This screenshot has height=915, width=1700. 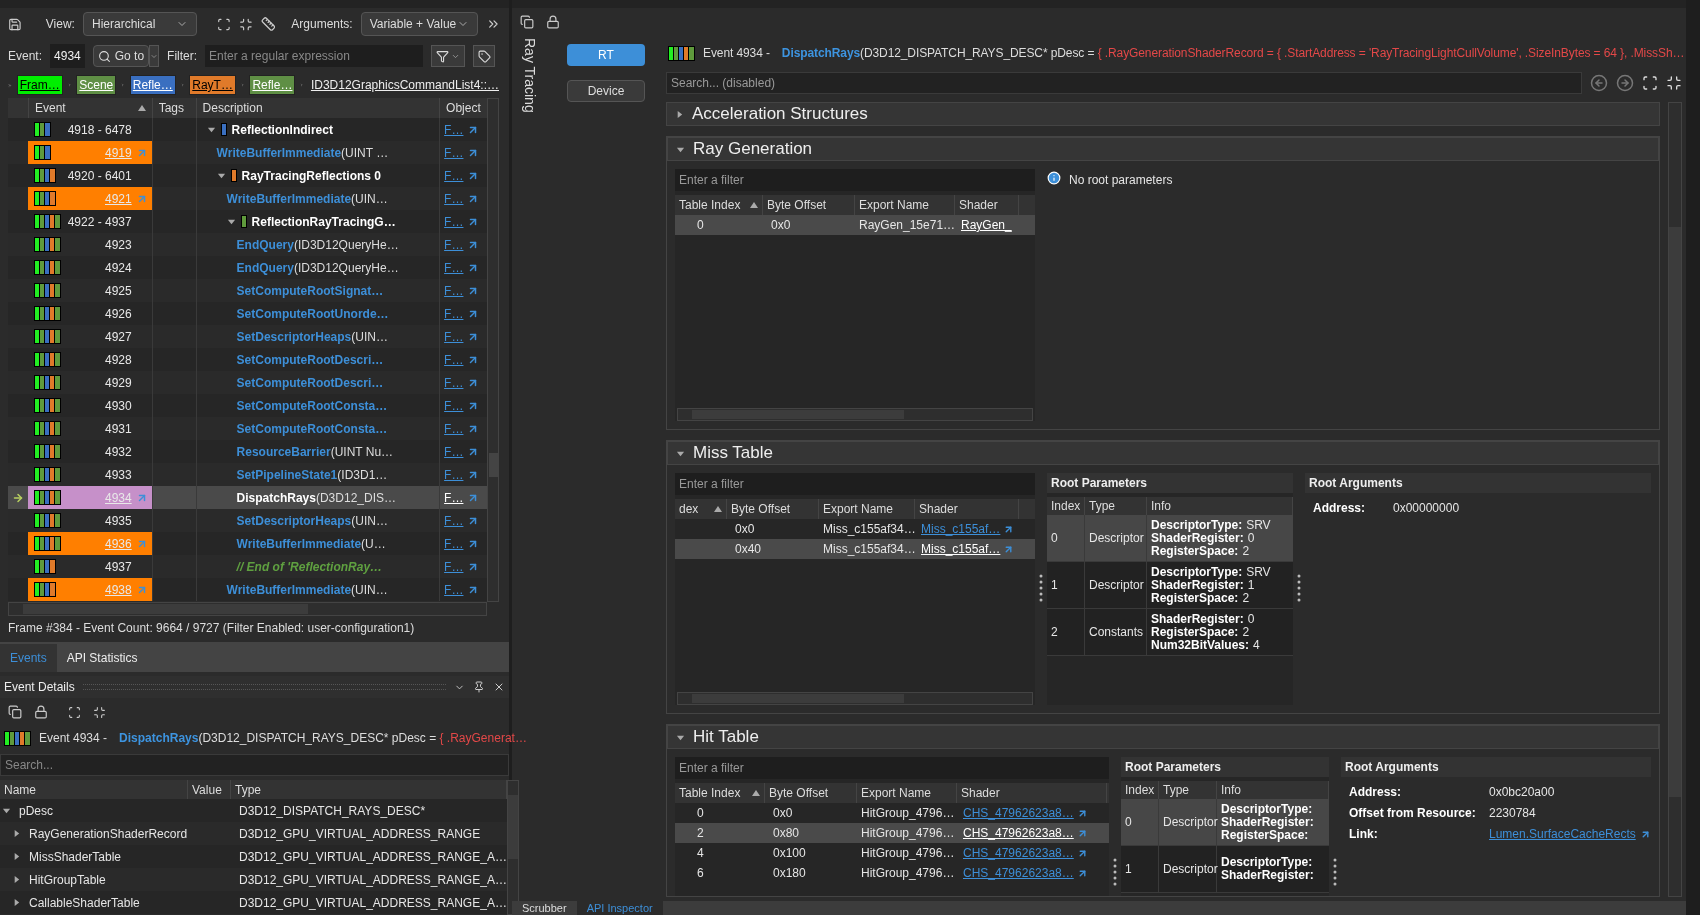 What do you see at coordinates (15, 24) in the screenshot?
I see `save-icon` at bounding box center [15, 24].